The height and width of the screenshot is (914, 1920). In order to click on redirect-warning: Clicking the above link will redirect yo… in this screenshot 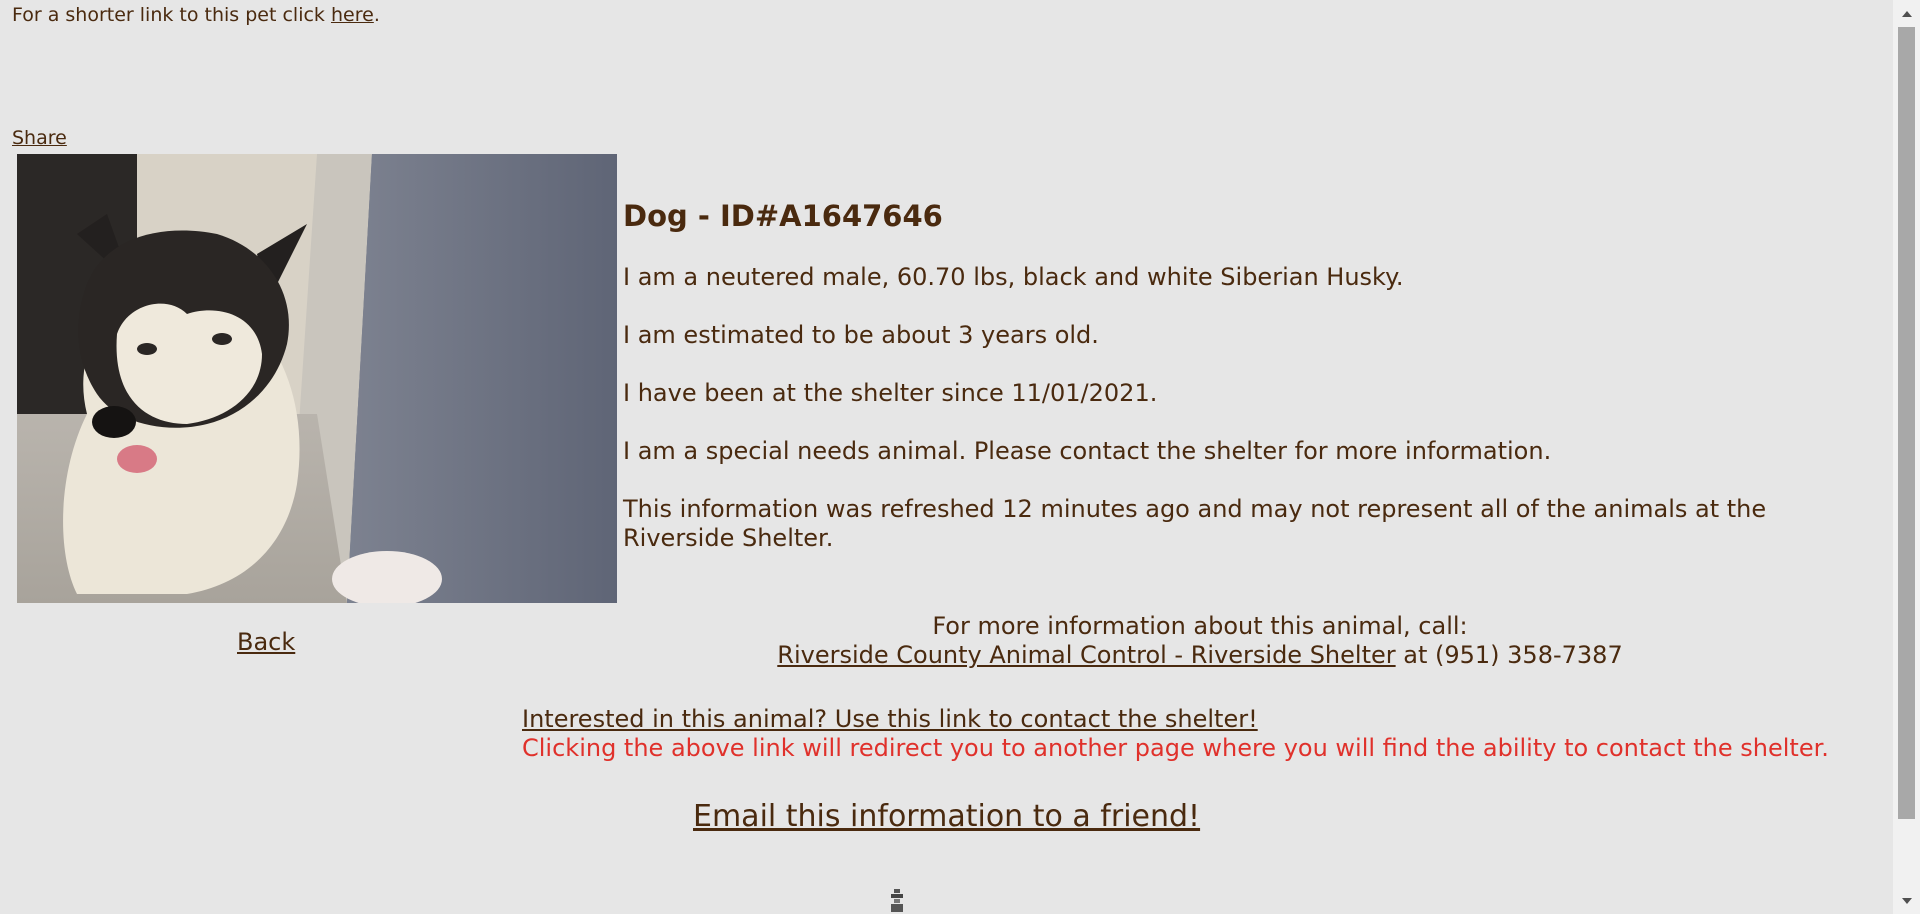, I will do `click(1175, 748)`.